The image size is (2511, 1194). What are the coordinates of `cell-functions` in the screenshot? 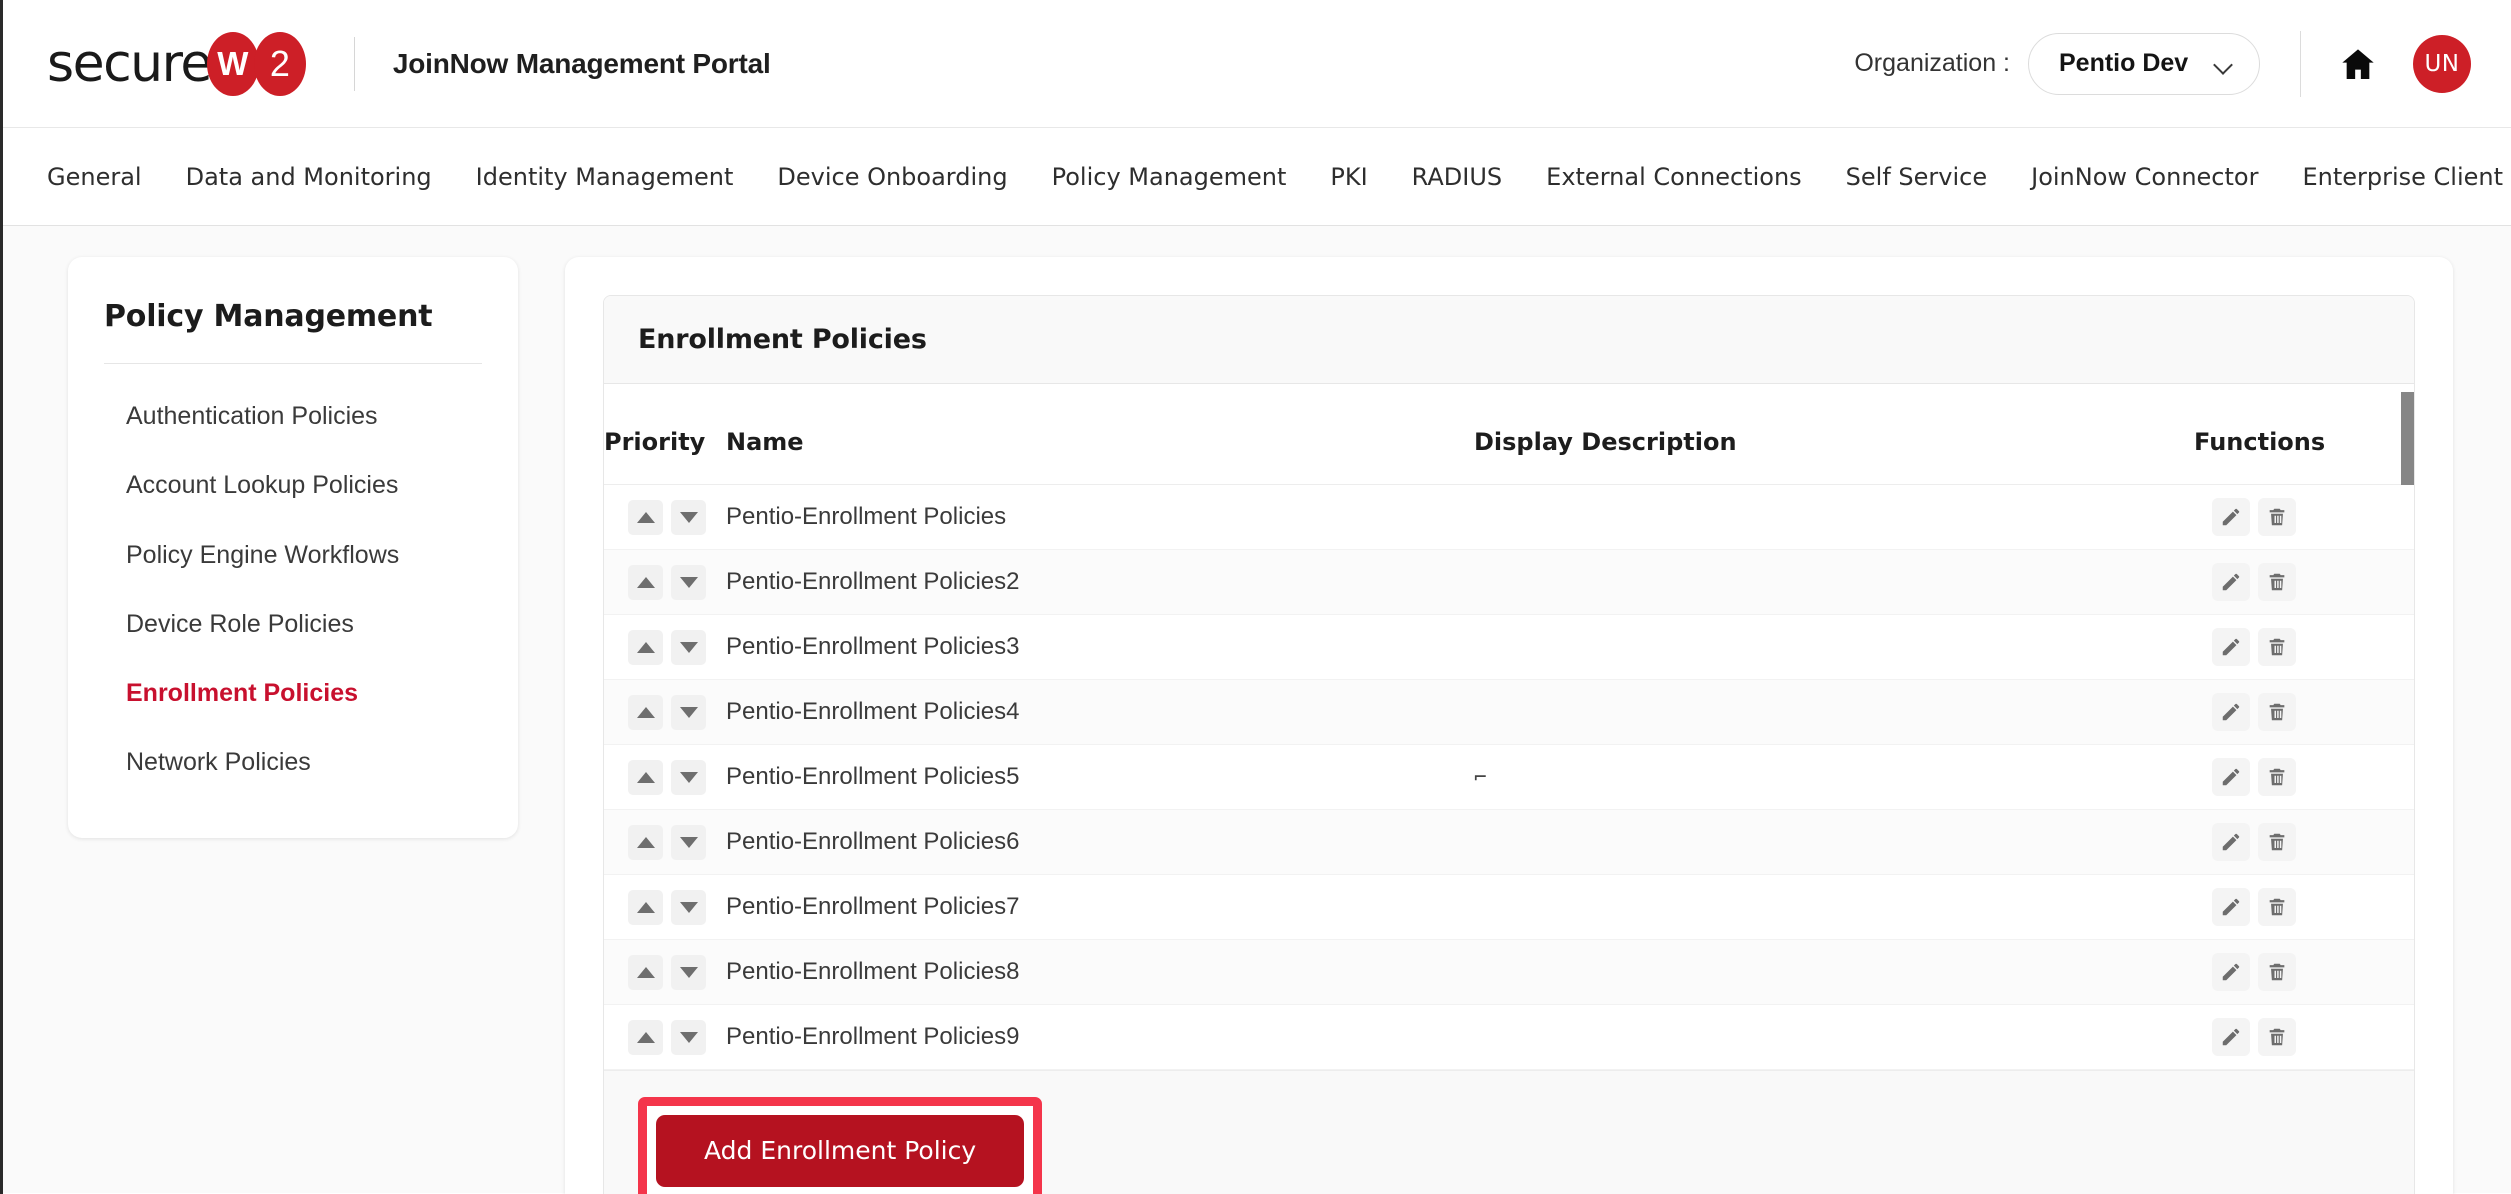 It's located at (2304, 972).